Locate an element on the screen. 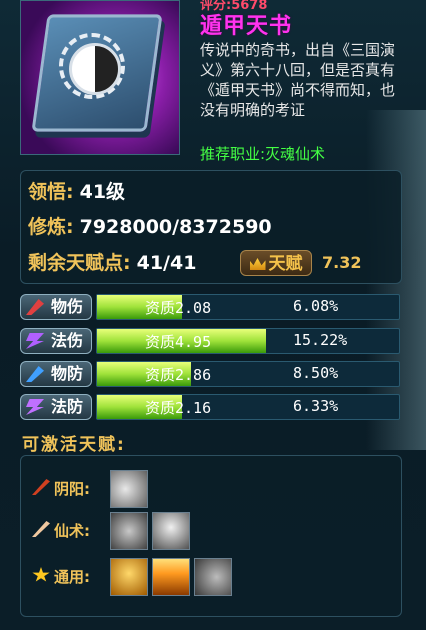 The height and width of the screenshot is (630, 426). talent-button: 天赋 is located at coordinates (276, 263).